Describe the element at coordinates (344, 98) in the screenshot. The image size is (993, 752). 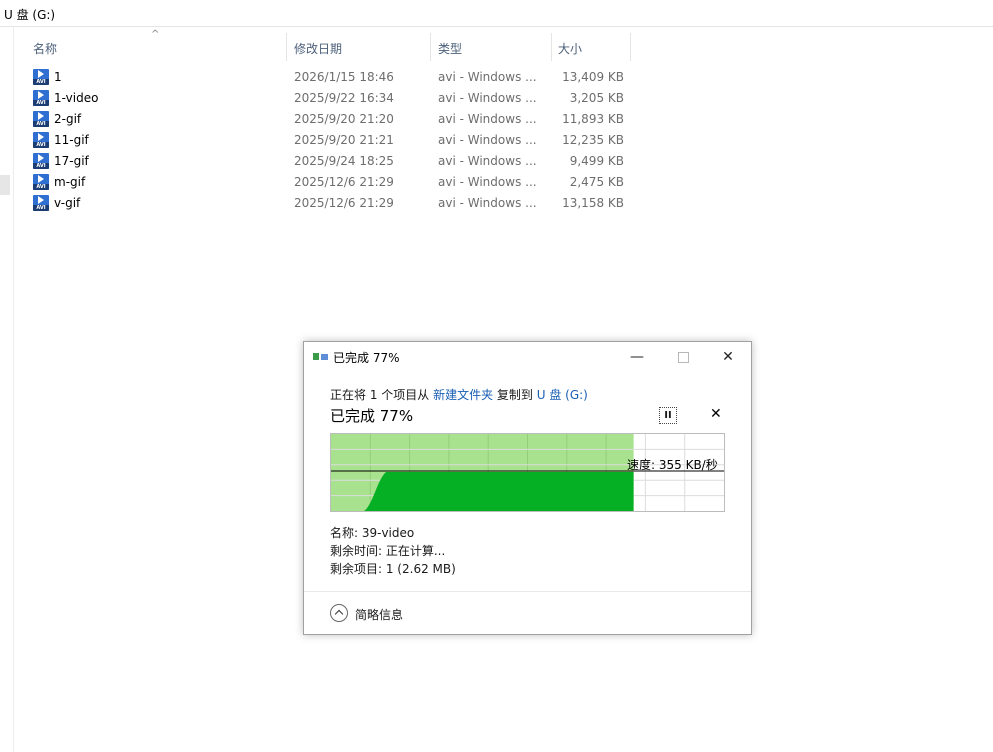
I see `file-date: 2025/9/22 16:34` at that location.